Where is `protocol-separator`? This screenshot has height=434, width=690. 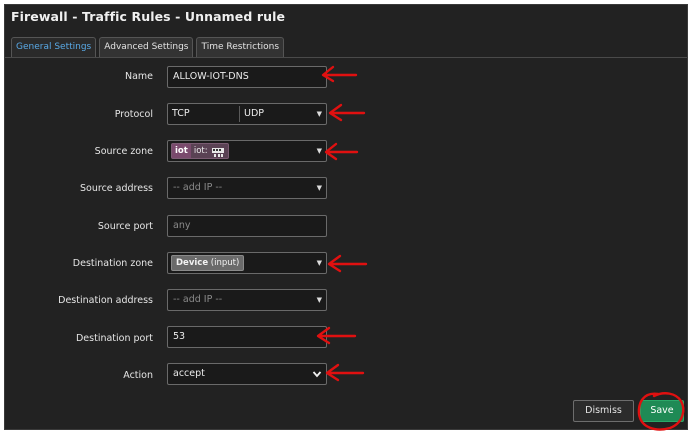
protocol-separator is located at coordinates (239, 114).